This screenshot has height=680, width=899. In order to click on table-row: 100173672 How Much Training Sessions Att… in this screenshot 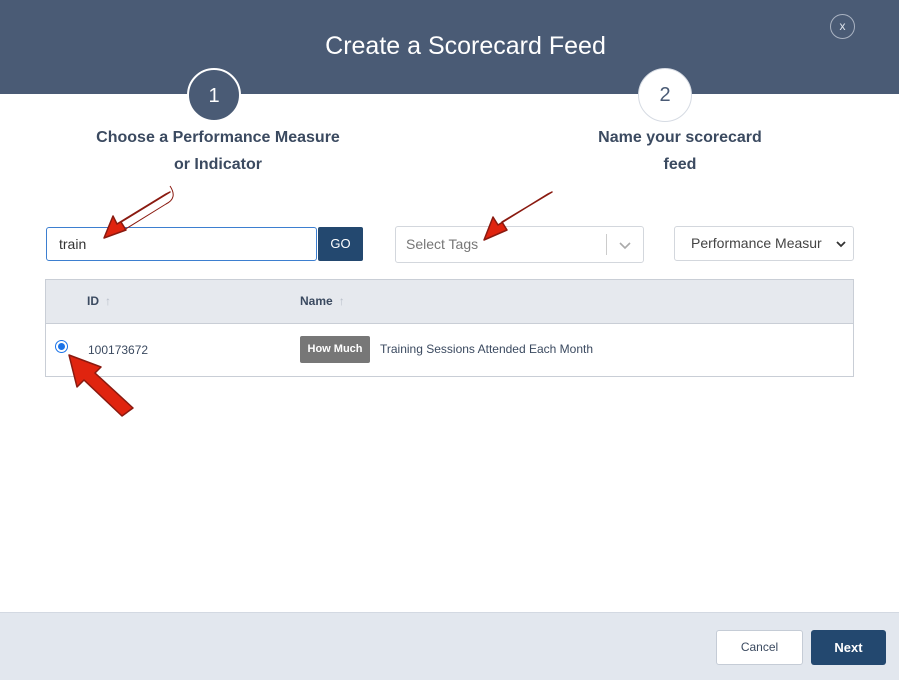, I will do `click(449, 350)`.